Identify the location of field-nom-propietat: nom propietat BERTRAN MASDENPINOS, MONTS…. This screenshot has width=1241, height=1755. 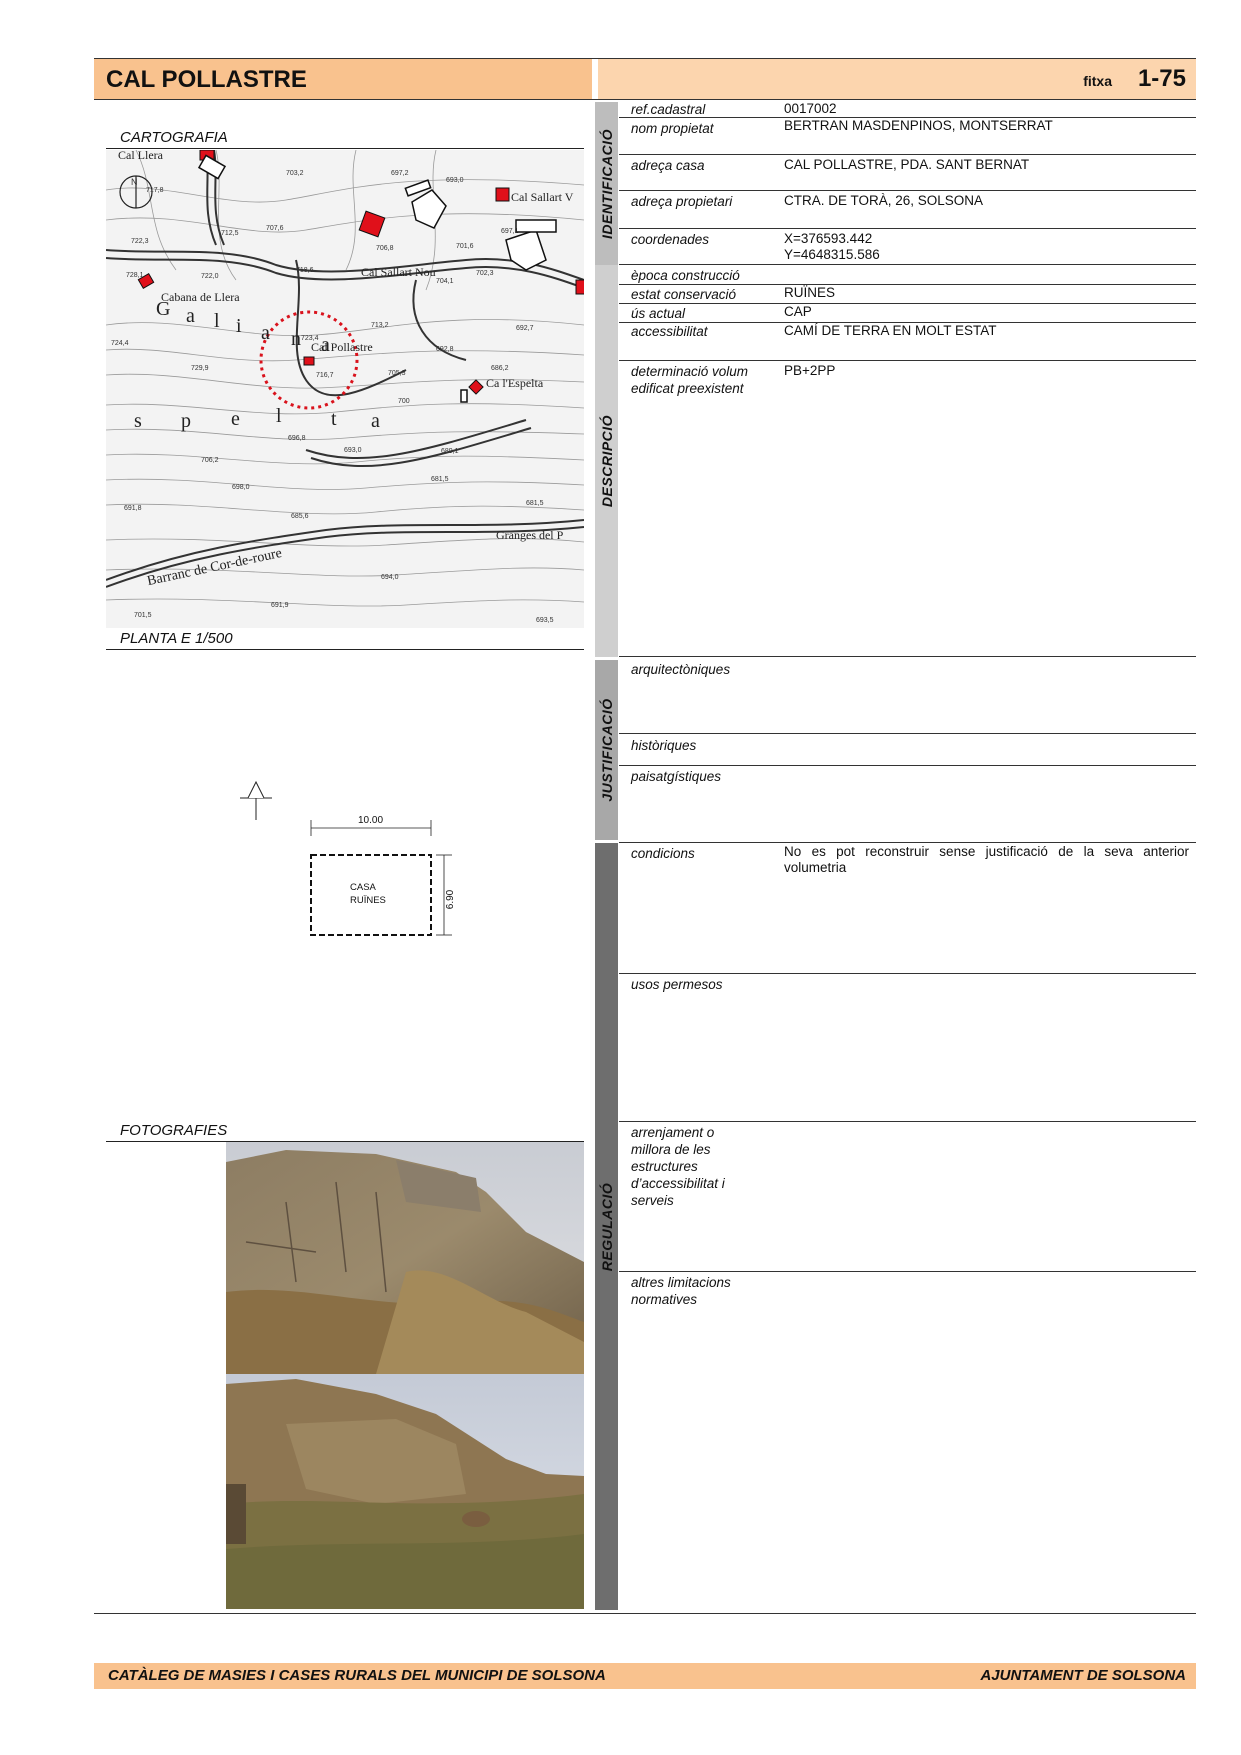
(907, 136).